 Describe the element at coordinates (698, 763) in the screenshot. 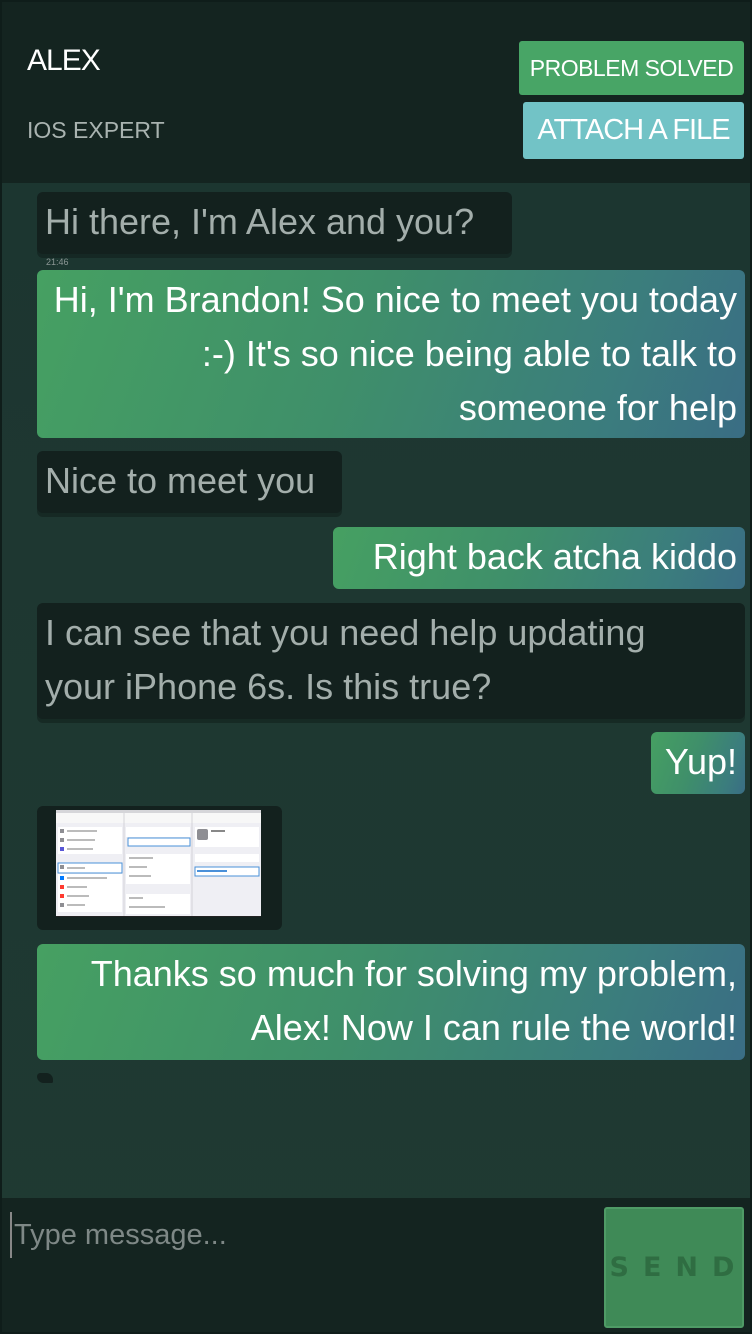

I see `user-message: Yup!` at that location.